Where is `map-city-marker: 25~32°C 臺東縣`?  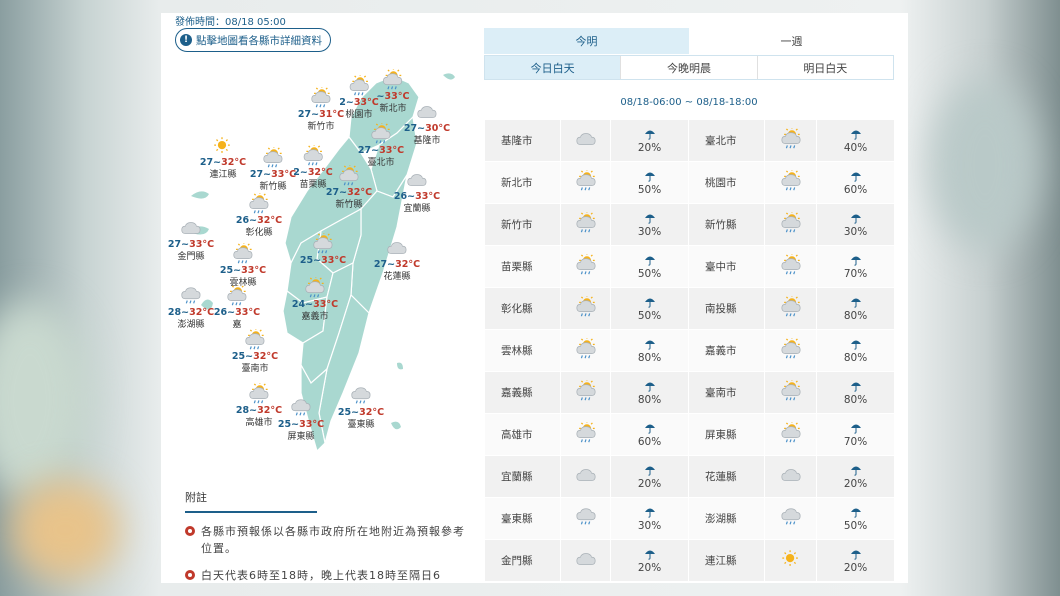 map-city-marker: 25~32°C 臺東縣 is located at coordinates (361, 407).